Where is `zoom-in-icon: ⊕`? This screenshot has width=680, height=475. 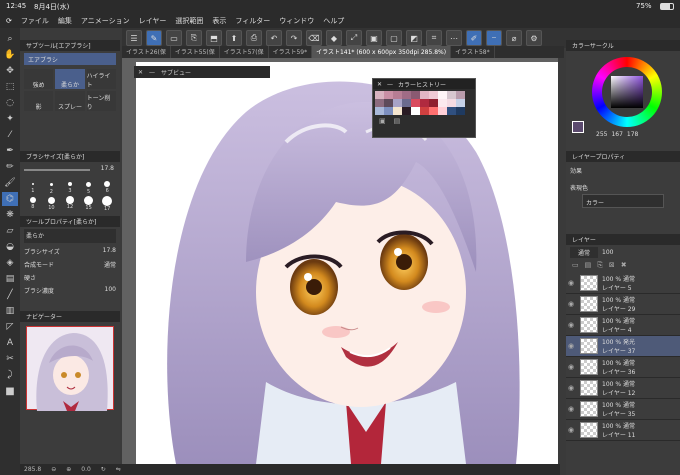 zoom-in-icon: ⊕ is located at coordinates (68, 469).